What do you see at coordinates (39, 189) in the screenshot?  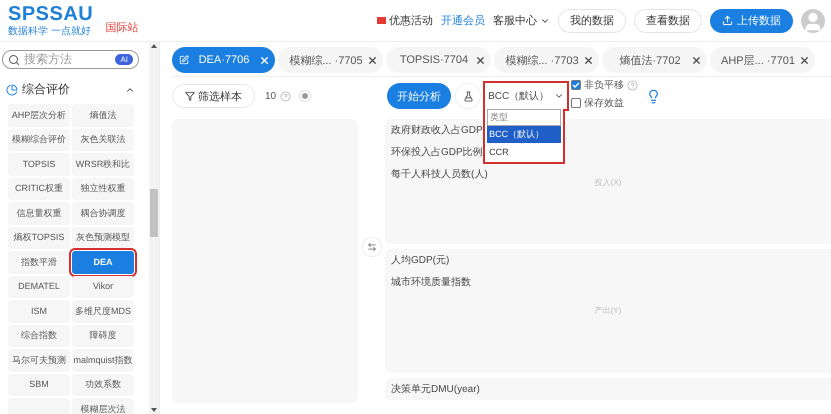 I see `method-item: CRITIC权重` at bounding box center [39, 189].